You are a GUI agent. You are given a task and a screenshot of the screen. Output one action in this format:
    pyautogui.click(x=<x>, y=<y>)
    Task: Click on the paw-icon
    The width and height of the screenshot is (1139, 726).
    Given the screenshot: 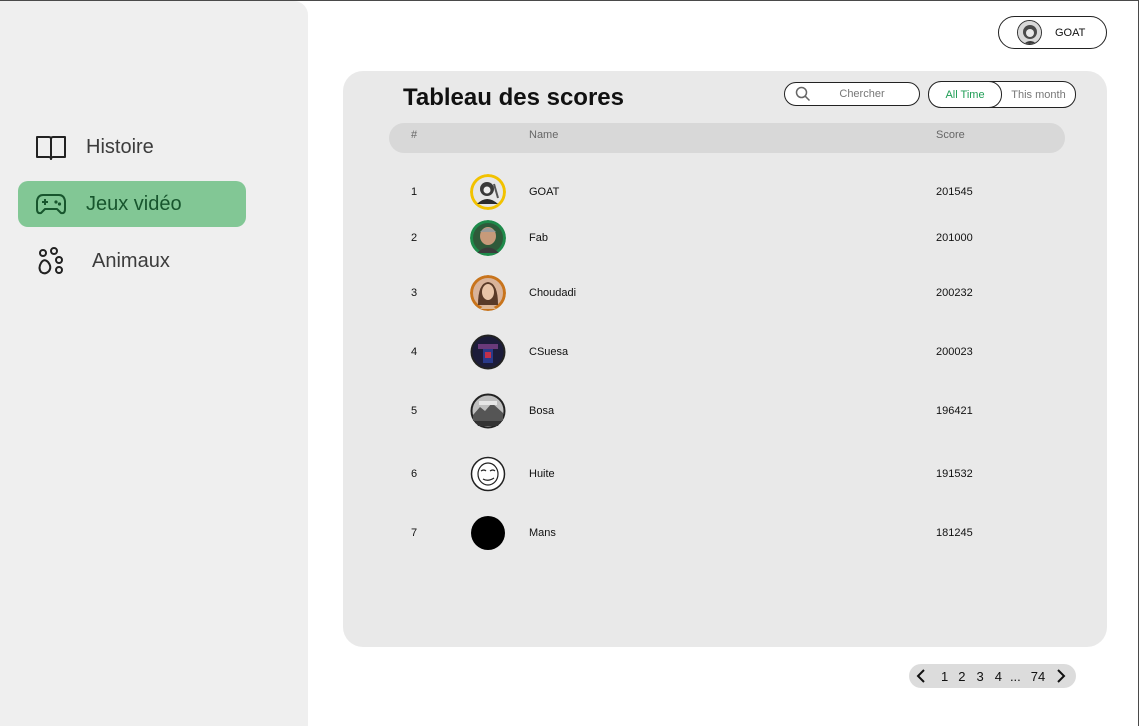 What is the action you would take?
    pyautogui.click(x=51, y=261)
    